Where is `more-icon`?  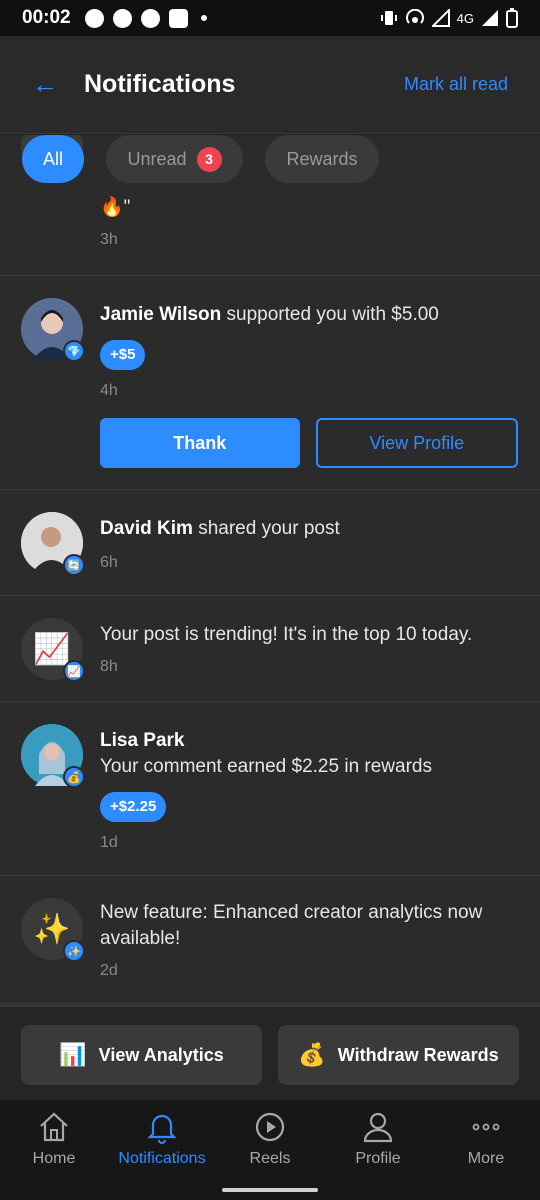
more-icon is located at coordinates (486, 1127).